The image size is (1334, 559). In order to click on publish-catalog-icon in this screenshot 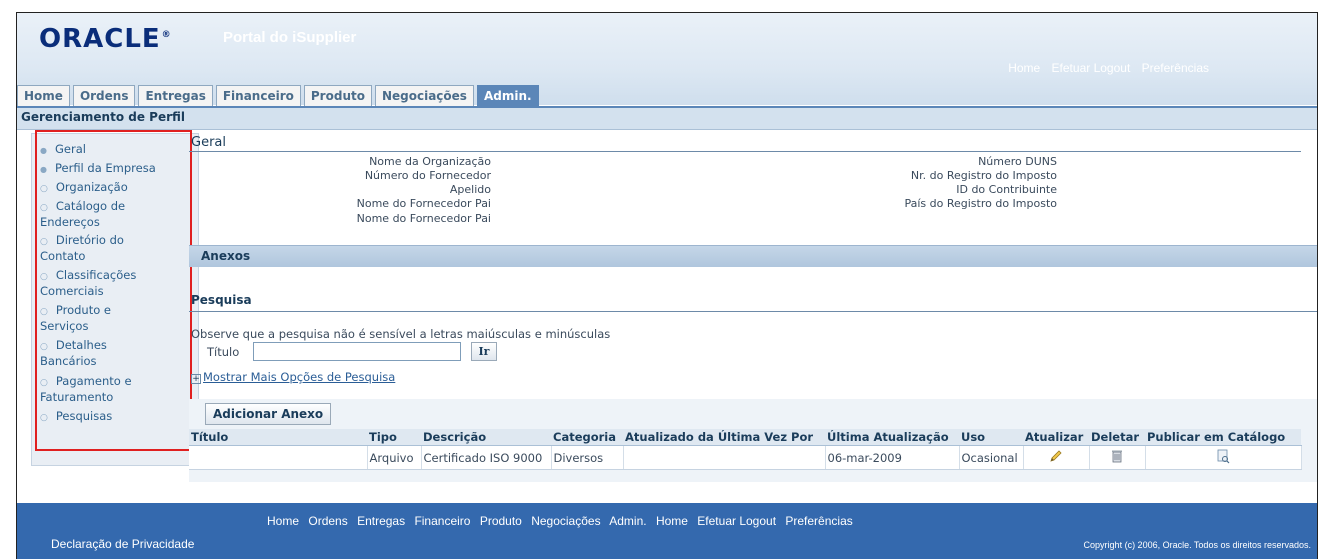, I will do `click(1223, 456)`.